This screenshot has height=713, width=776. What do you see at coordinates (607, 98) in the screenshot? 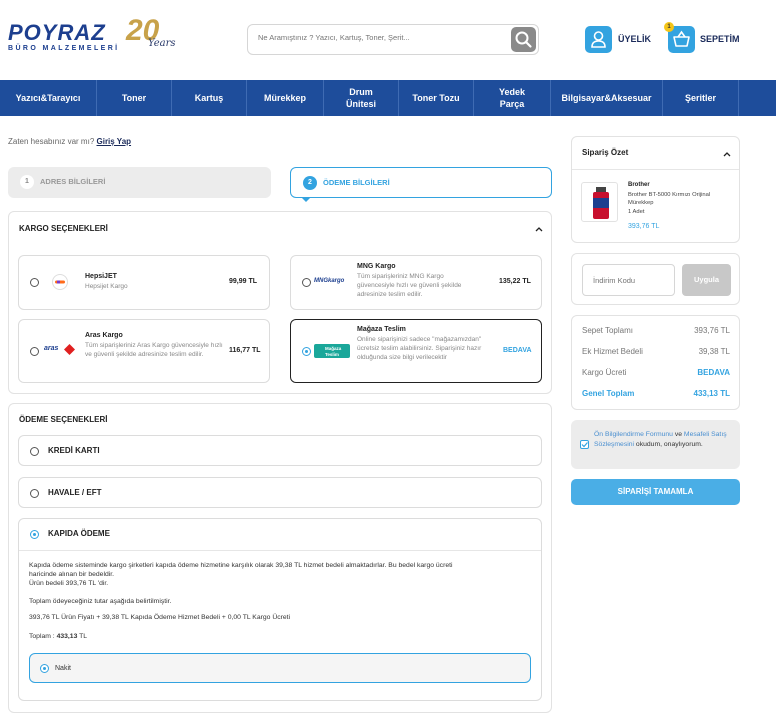
I see `nav-item-computers: Bilgisayar&Aksesuar` at bounding box center [607, 98].